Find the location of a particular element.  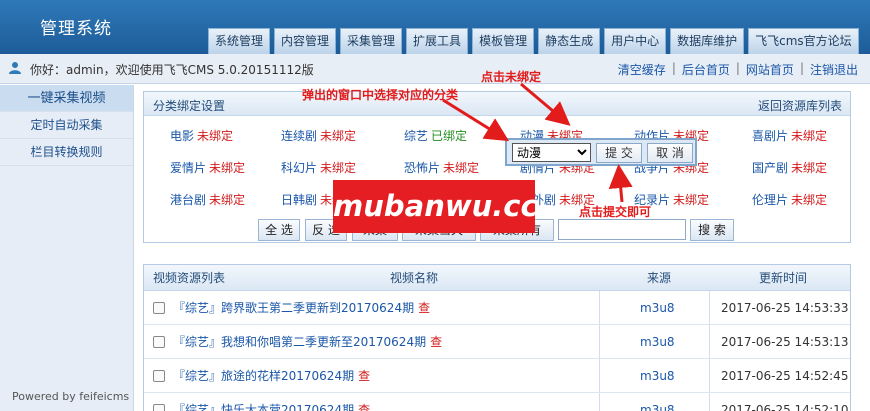

tab-static: 静态生成 is located at coordinates (569, 41).